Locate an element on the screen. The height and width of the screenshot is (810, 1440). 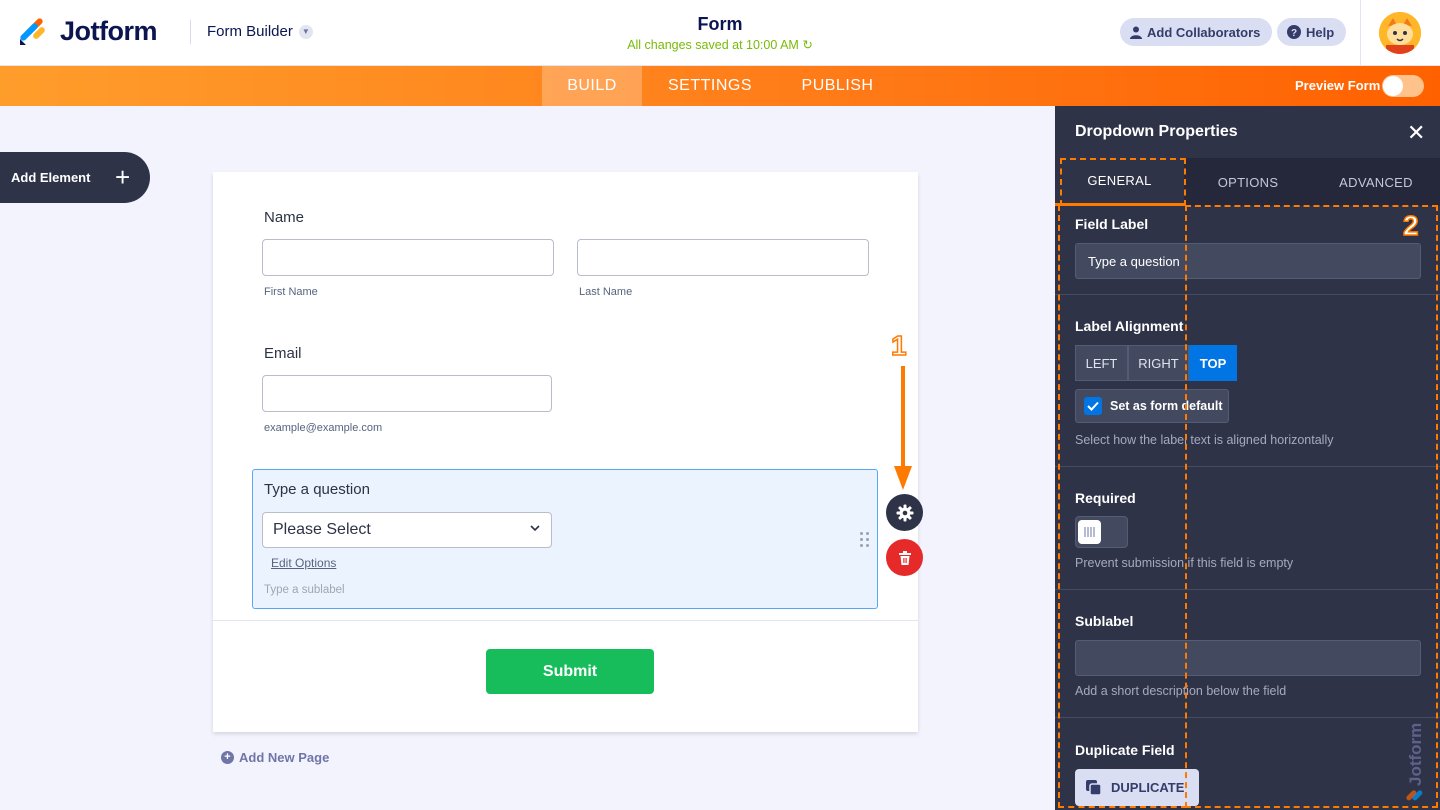
jotform-watermark-icon: Jotform is located at coordinates (1415, 762).